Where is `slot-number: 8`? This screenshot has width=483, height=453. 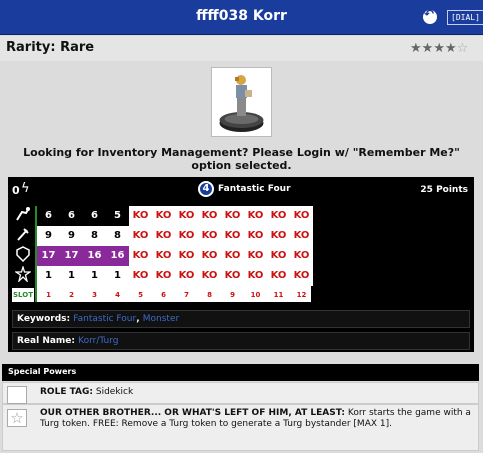 slot-number: 8 is located at coordinates (209, 295).